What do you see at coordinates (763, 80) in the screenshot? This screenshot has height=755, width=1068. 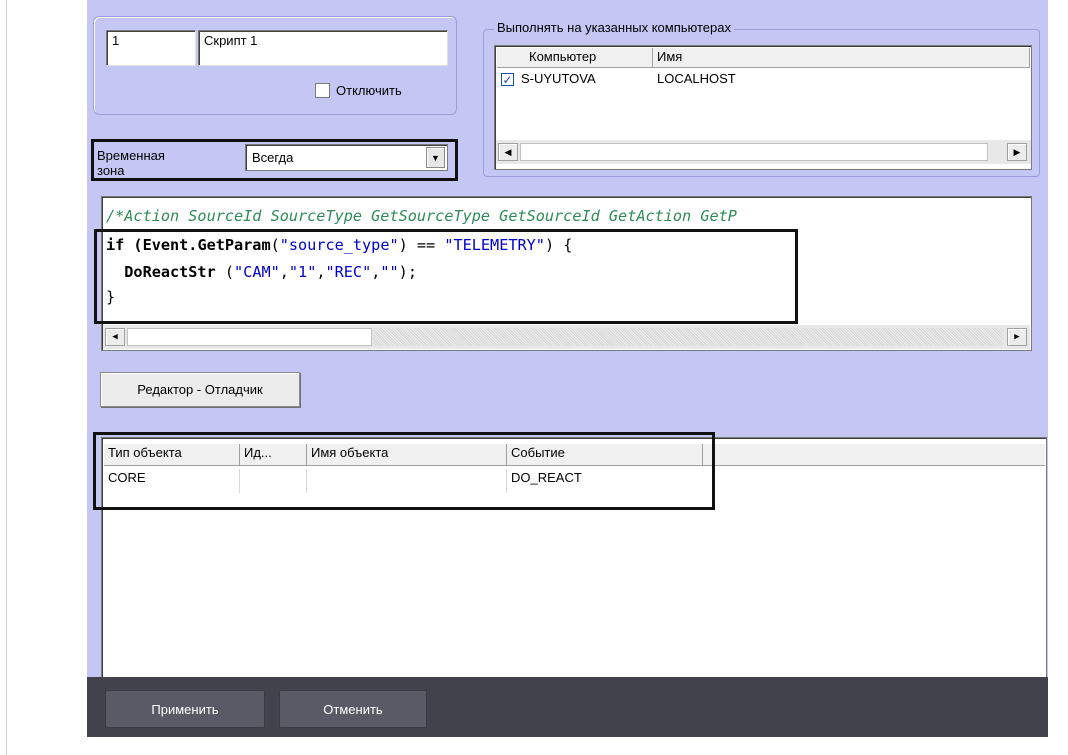 I see `computers-row: ✓ S-UYUTOVA LOCALHOST` at bounding box center [763, 80].